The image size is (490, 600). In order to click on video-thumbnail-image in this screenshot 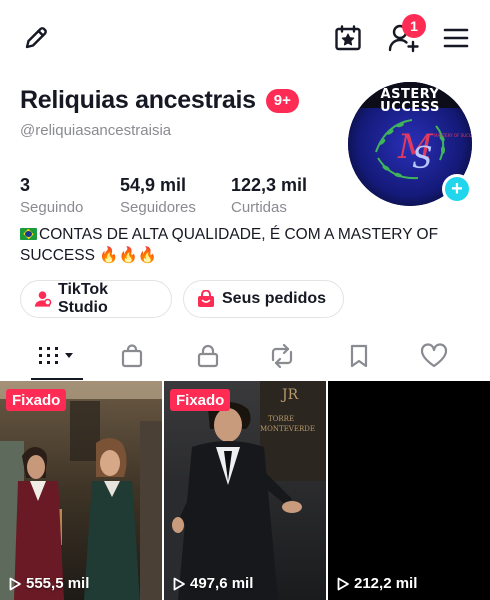, I will do `click(81, 490)`.